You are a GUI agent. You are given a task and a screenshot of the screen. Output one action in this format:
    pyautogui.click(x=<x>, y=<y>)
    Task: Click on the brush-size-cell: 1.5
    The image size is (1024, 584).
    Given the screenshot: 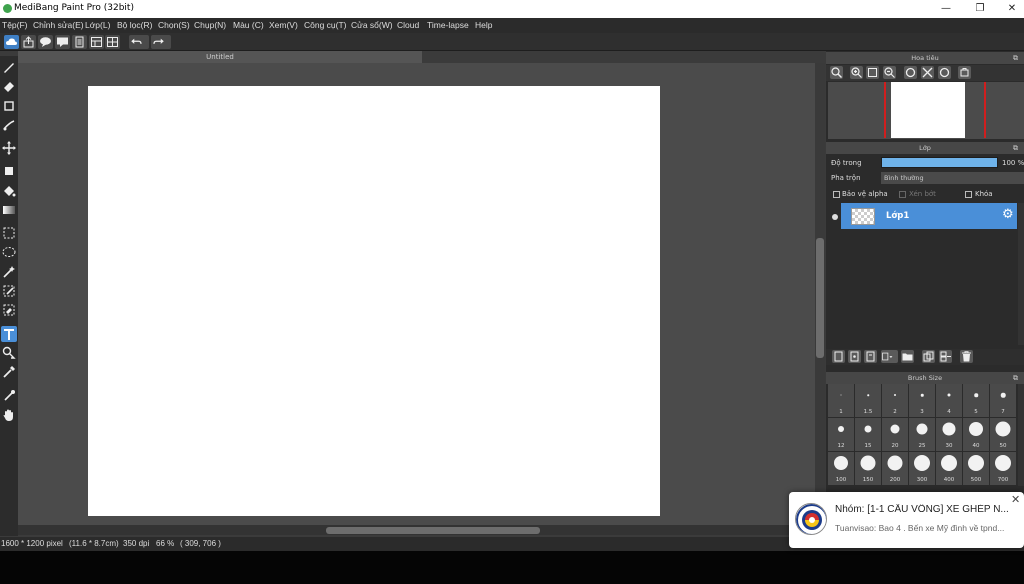 What is the action you would take?
    pyautogui.click(x=868, y=400)
    